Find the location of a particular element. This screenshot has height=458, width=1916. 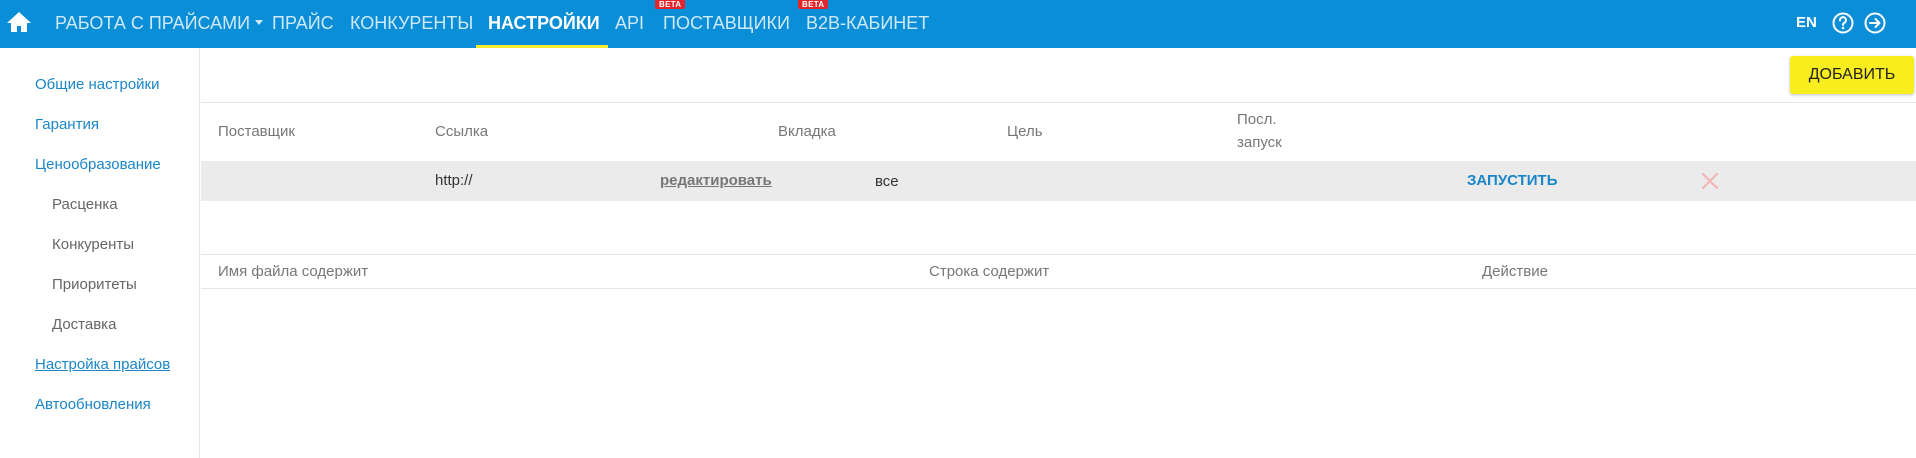

nav-item-label: ПРАЙС is located at coordinates (303, 23).